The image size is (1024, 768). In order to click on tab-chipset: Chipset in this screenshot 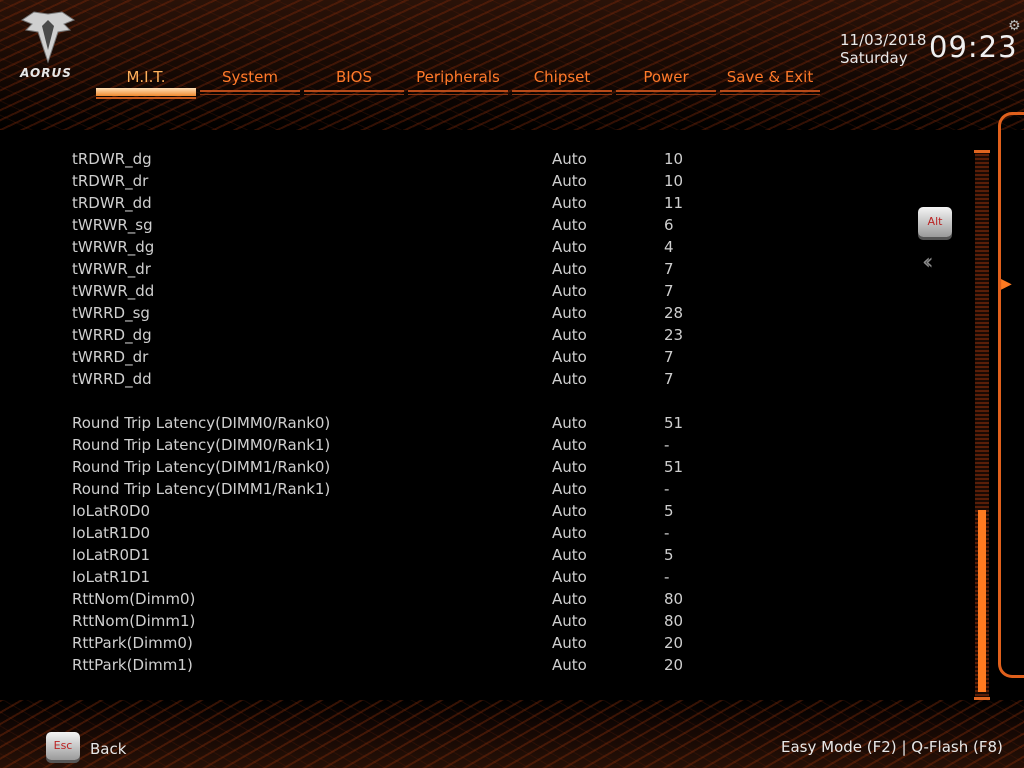, I will do `click(562, 81)`.